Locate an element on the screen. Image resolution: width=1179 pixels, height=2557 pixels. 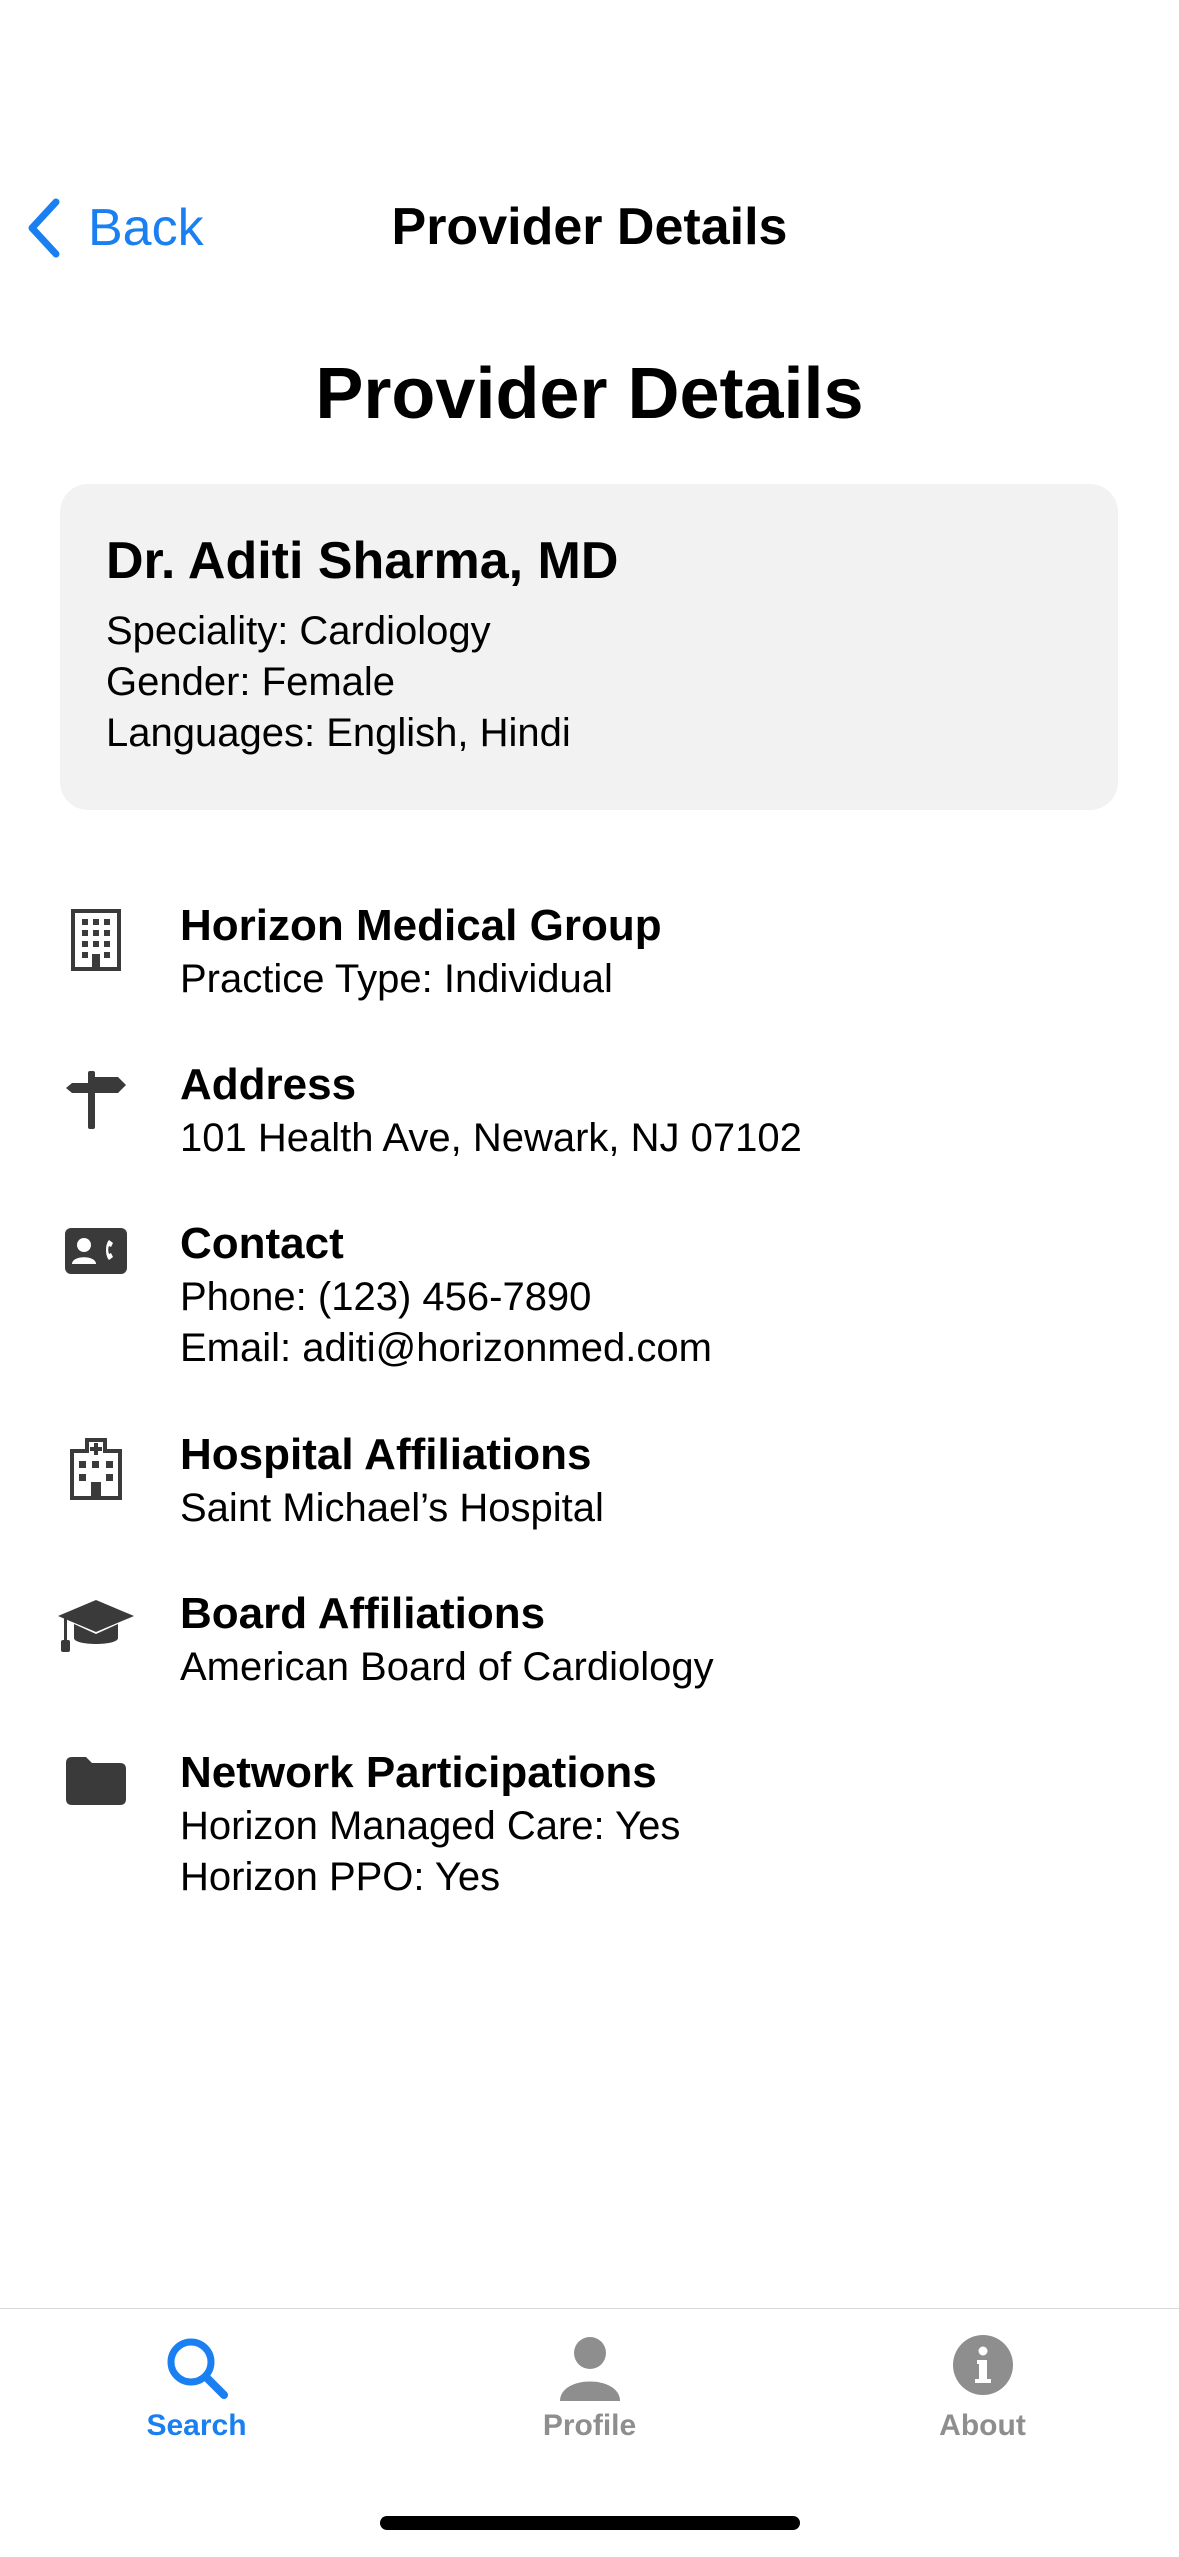
section-title: Horizon Medical Group is located at coordinates (421, 925).